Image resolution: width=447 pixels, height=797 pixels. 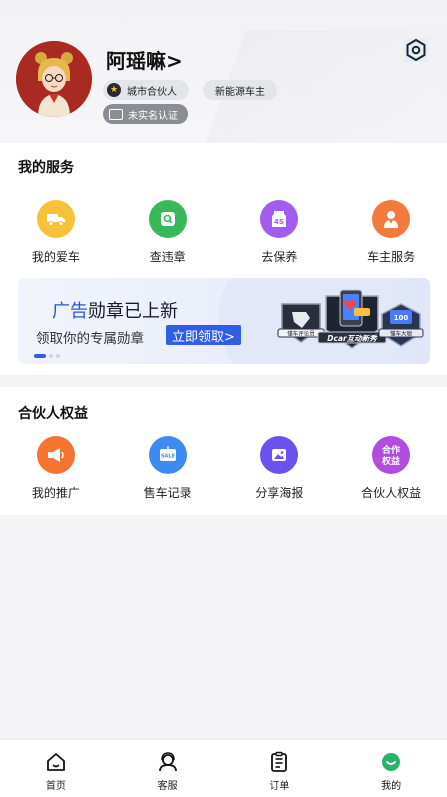 I want to click on service-owner-services-label: 车主服务, so click(x=391, y=257).